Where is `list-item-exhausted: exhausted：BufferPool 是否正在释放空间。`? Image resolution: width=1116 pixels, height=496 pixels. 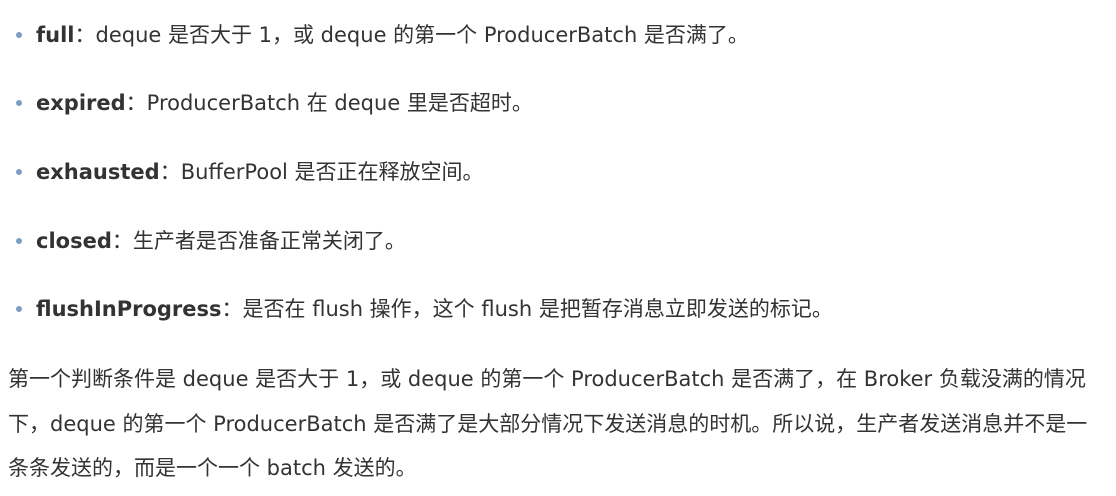 list-item-exhausted: exhausted：BufferPool 是否正在释放空间。 is located at coordinates (250, 172).